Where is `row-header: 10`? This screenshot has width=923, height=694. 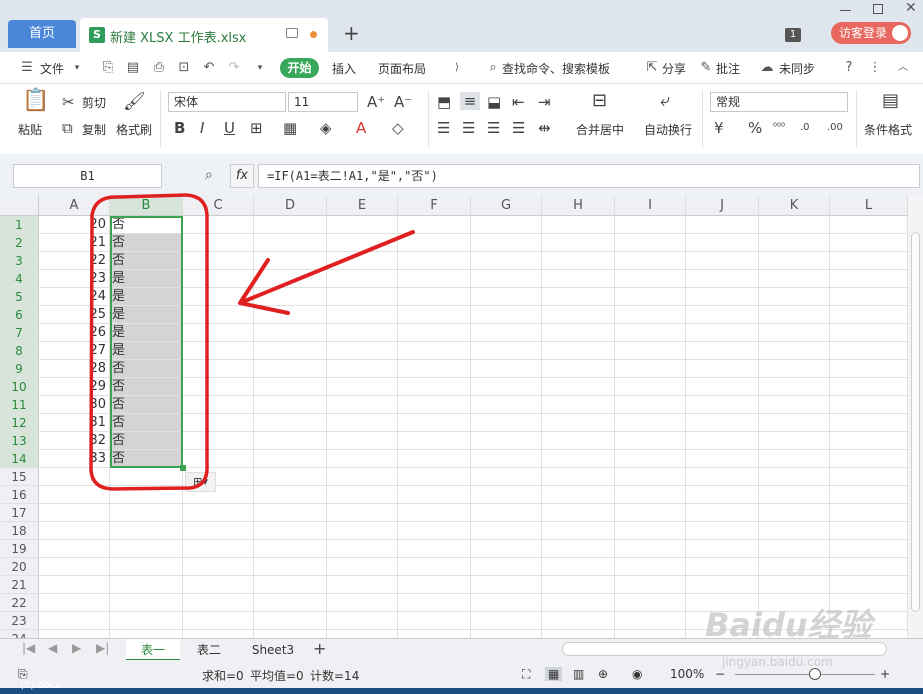 row-header: 10 is located at coordinates (19, 387).